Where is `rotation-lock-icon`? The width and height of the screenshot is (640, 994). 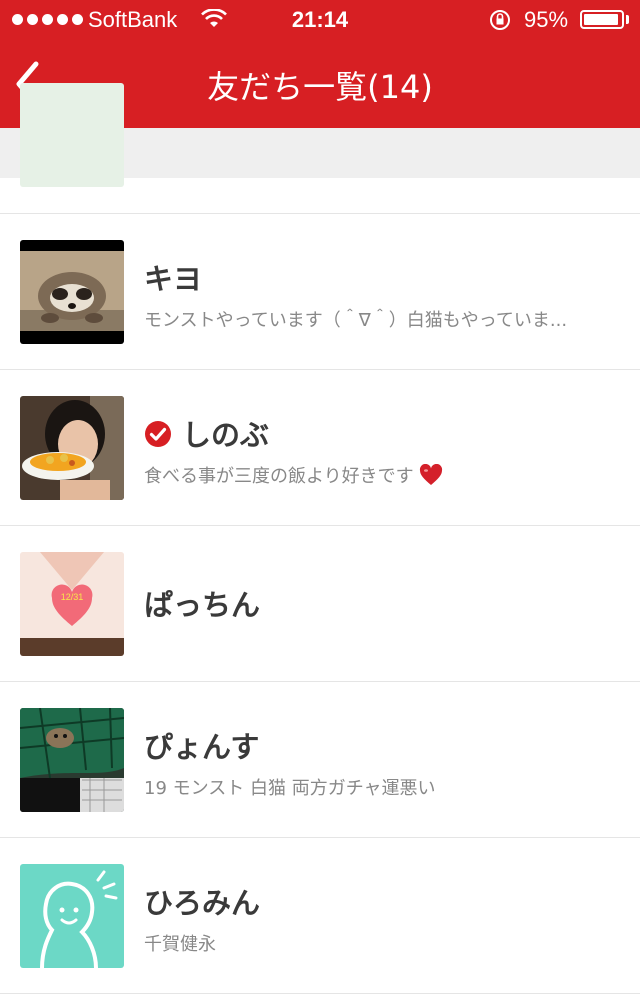
rotation-lock-icon is located at coordinates (500, 23).